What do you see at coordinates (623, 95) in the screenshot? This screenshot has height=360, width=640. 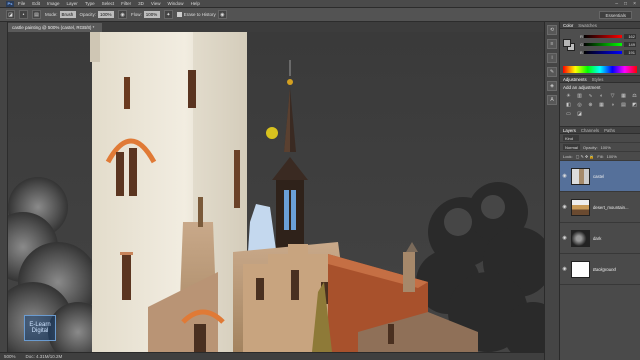 I see `hue-saturation-icon: ▦` at bounding box center [623, 95].